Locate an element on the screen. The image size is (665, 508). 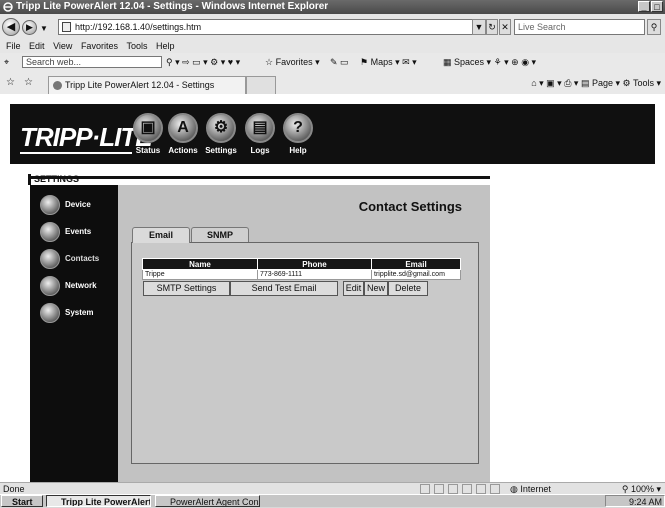
system-tray: 9:24 AM is located at coordinates (635, 501).